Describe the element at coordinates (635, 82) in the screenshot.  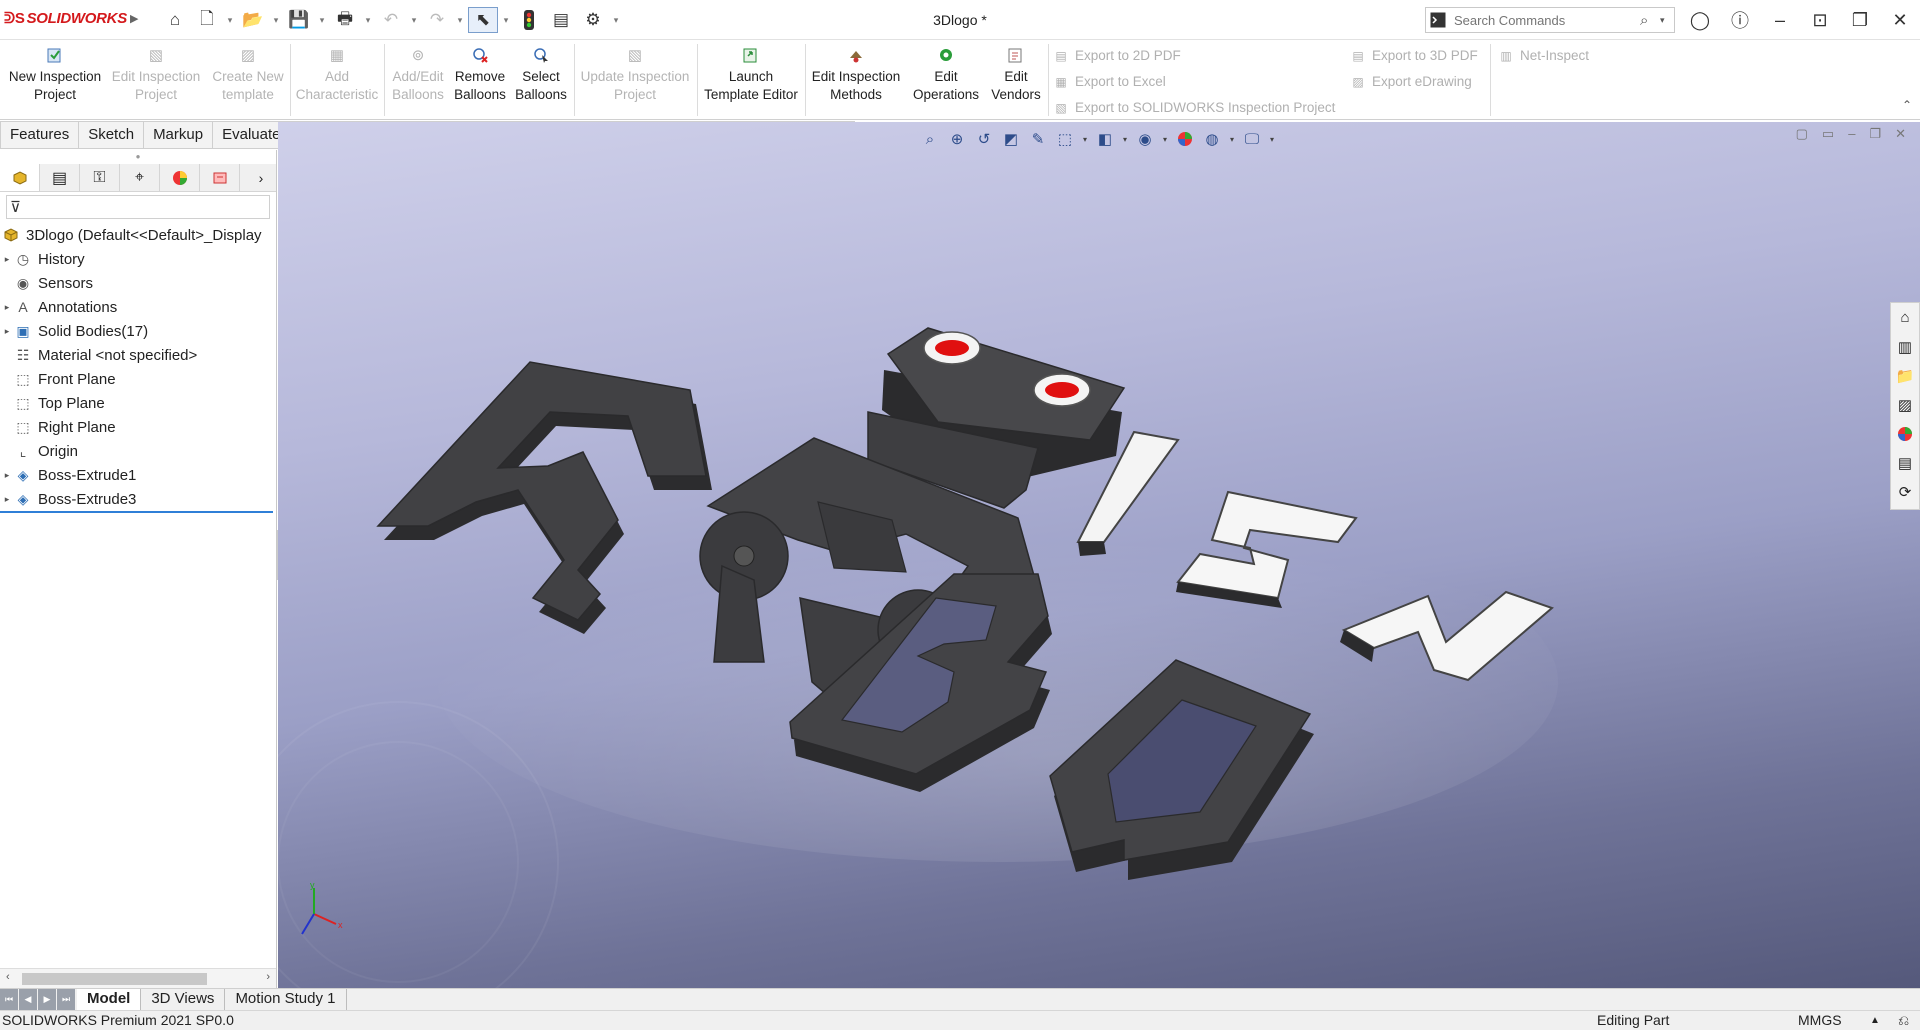
I see `update-inspection-project-button: ▧ Update Inspection Project` at that location.